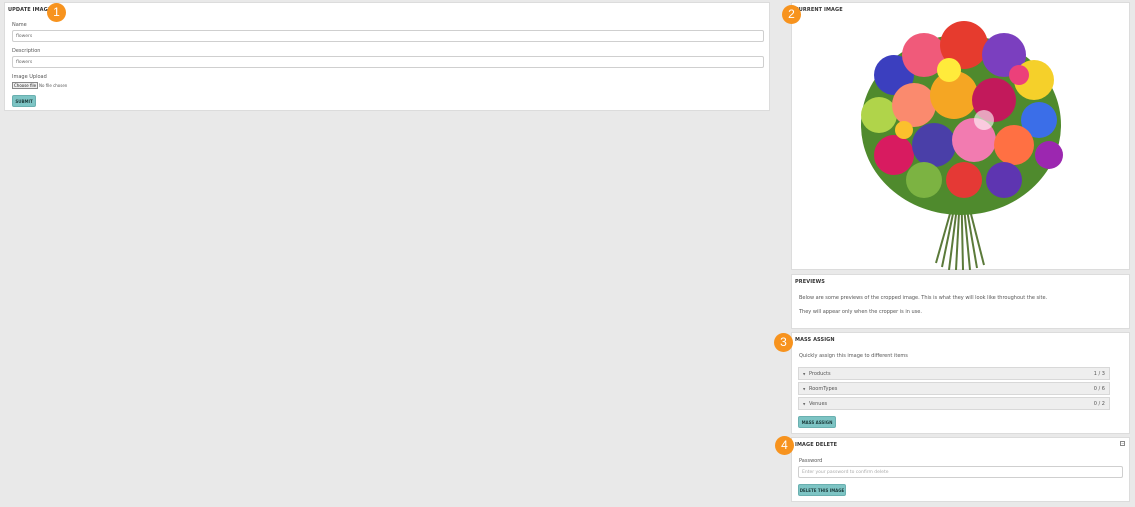 The image size is (1135, 507). What do you see at coordinates (1099, 374) in the screenshot?
I see `assign-row-count: 1 / 3` at bounding box center [1099, 374].